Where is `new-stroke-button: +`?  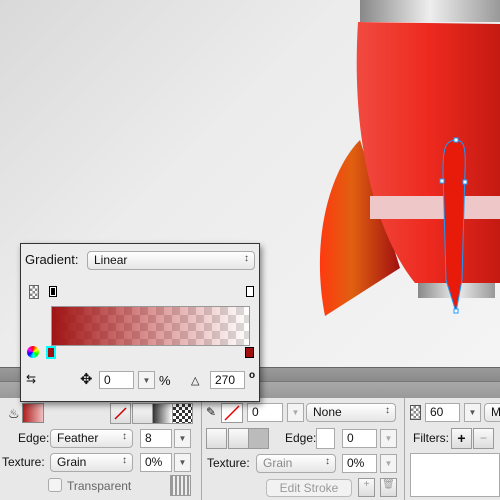 new-stroke-button: + is located at coordinates (366, 487).